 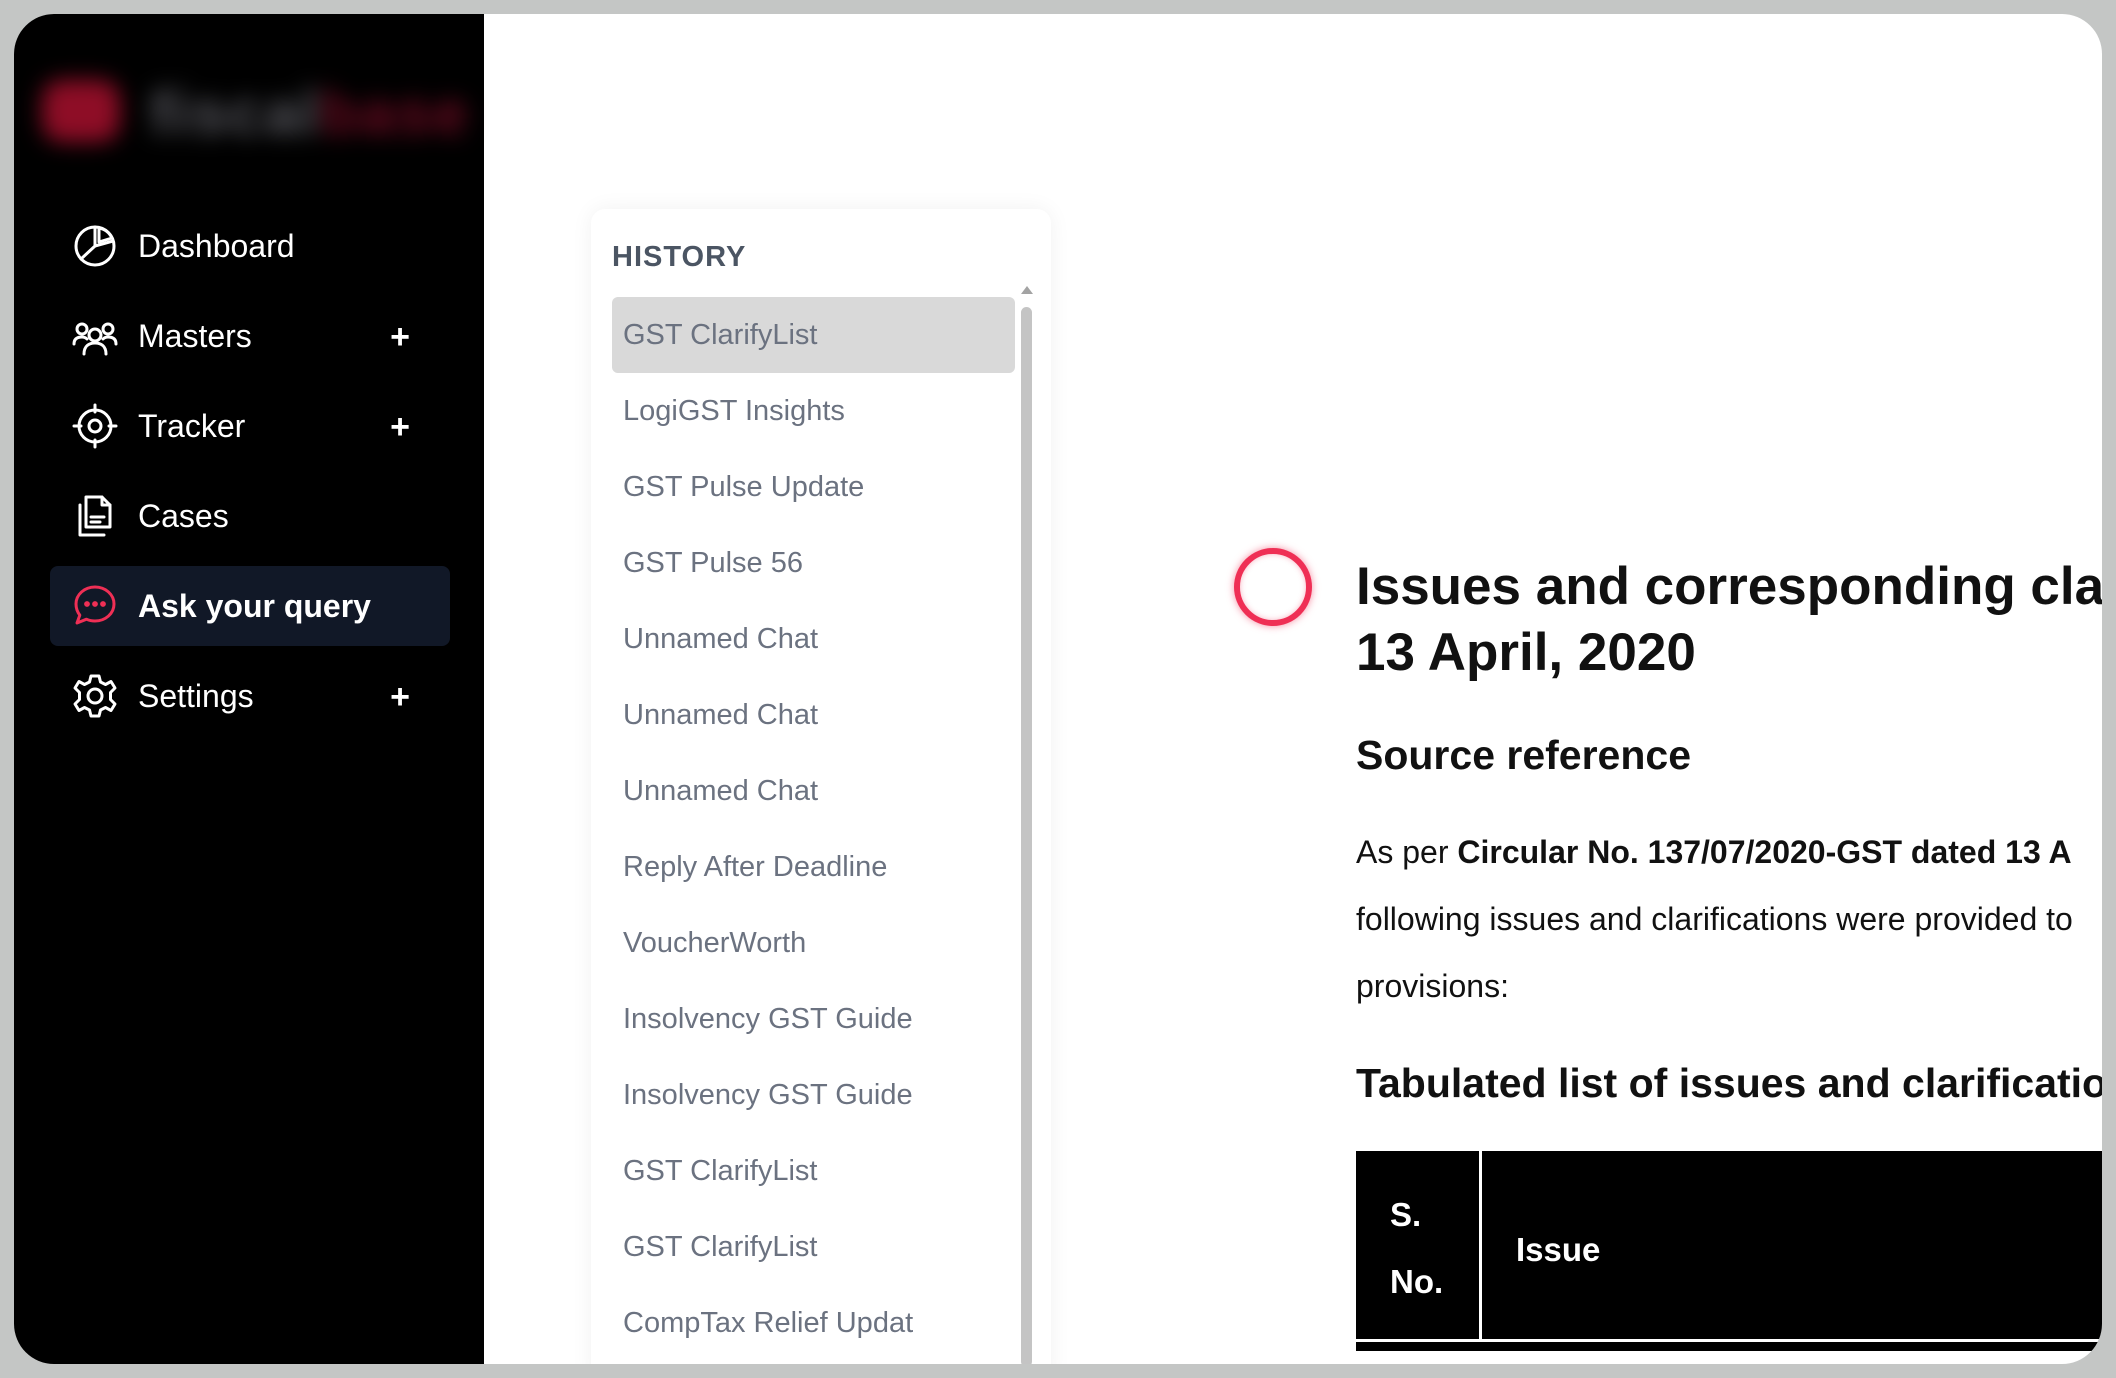 I want to click on logo-text: fiscal, so click(x=235, y=113).